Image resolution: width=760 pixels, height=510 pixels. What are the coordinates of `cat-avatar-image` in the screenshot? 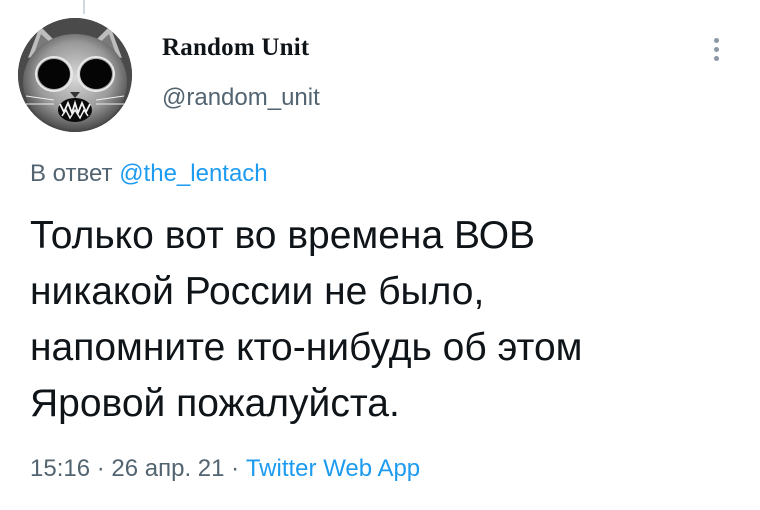 It's located at (75, 75).